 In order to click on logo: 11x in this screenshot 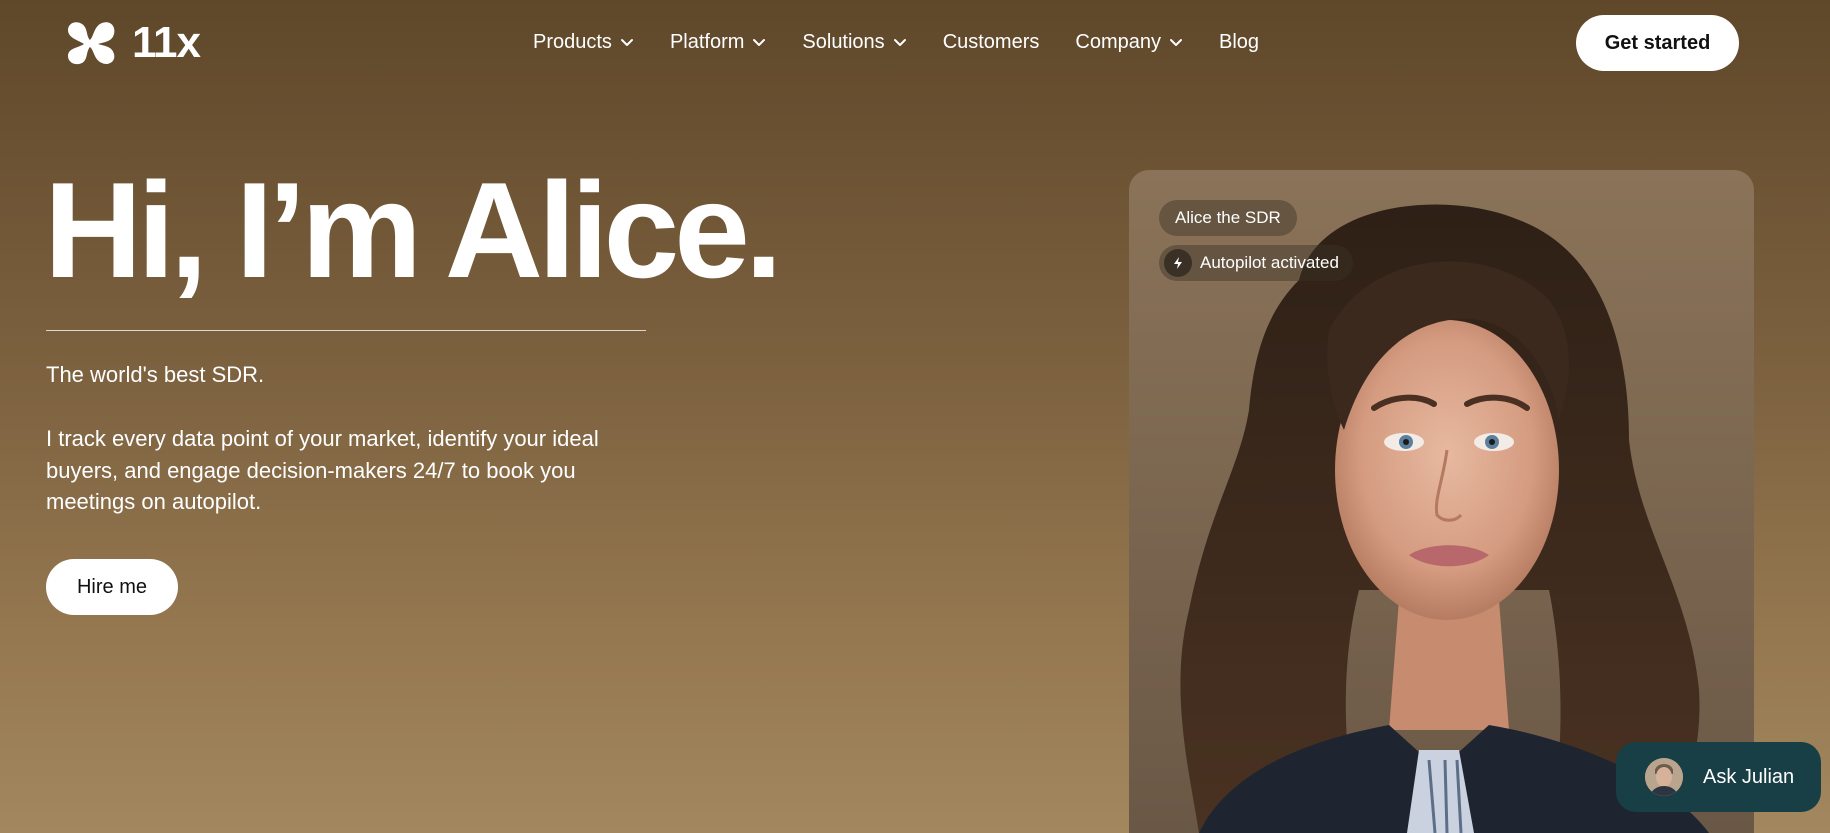, I will do `click(132, 42)`.